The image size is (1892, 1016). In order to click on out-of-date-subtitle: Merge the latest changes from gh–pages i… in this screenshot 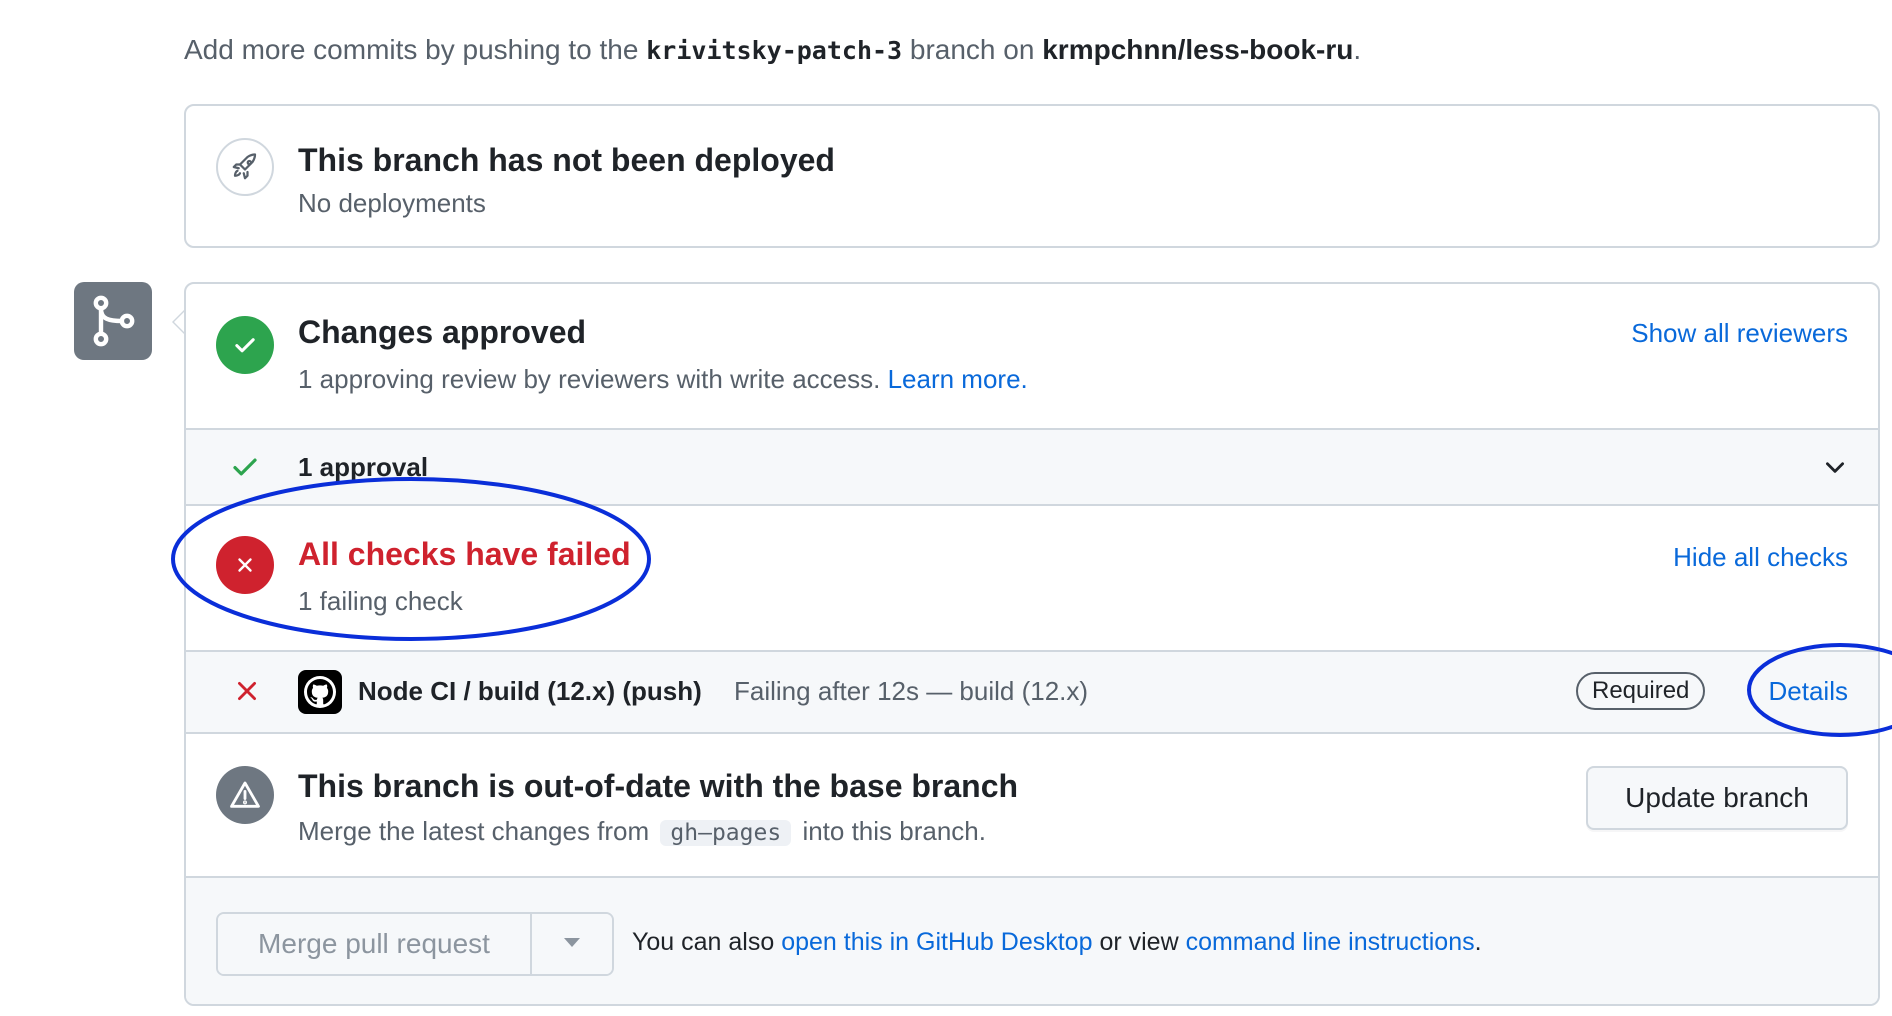, I will do `click(642, 831)`.